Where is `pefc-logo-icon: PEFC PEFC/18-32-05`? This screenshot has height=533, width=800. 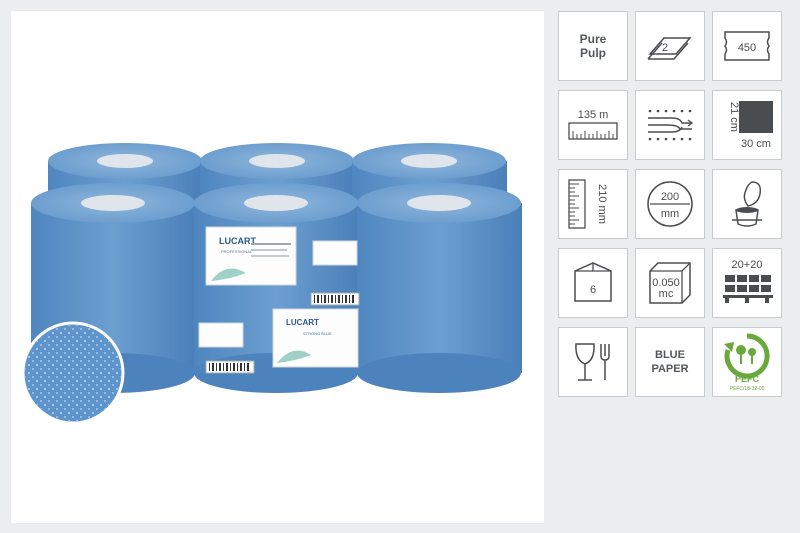 pefc-logo-icon: PEFC PEFC/18-32-05 is located at coordinates (747, 362).